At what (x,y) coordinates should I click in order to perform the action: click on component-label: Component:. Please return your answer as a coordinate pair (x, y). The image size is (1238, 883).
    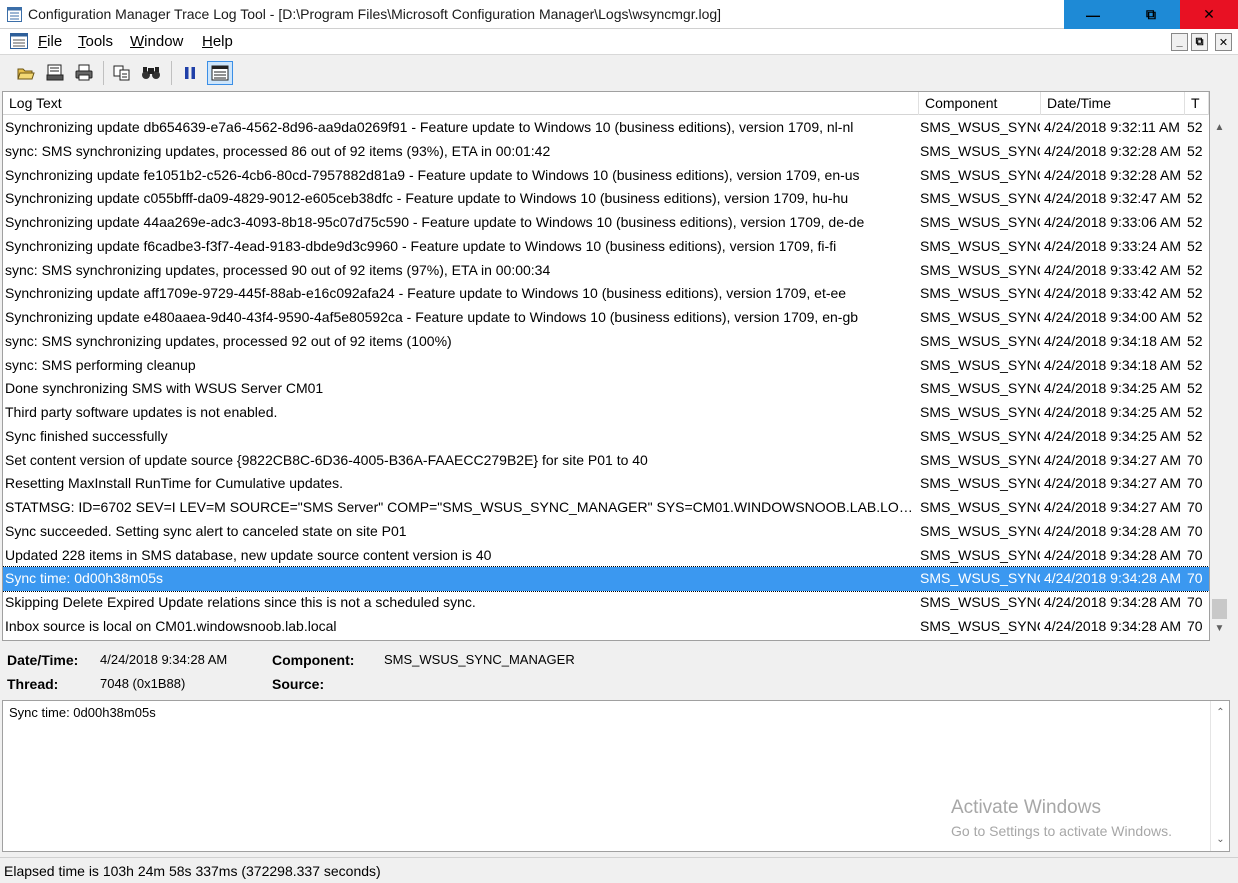
    Looking at the image, I should click on (313, 660).